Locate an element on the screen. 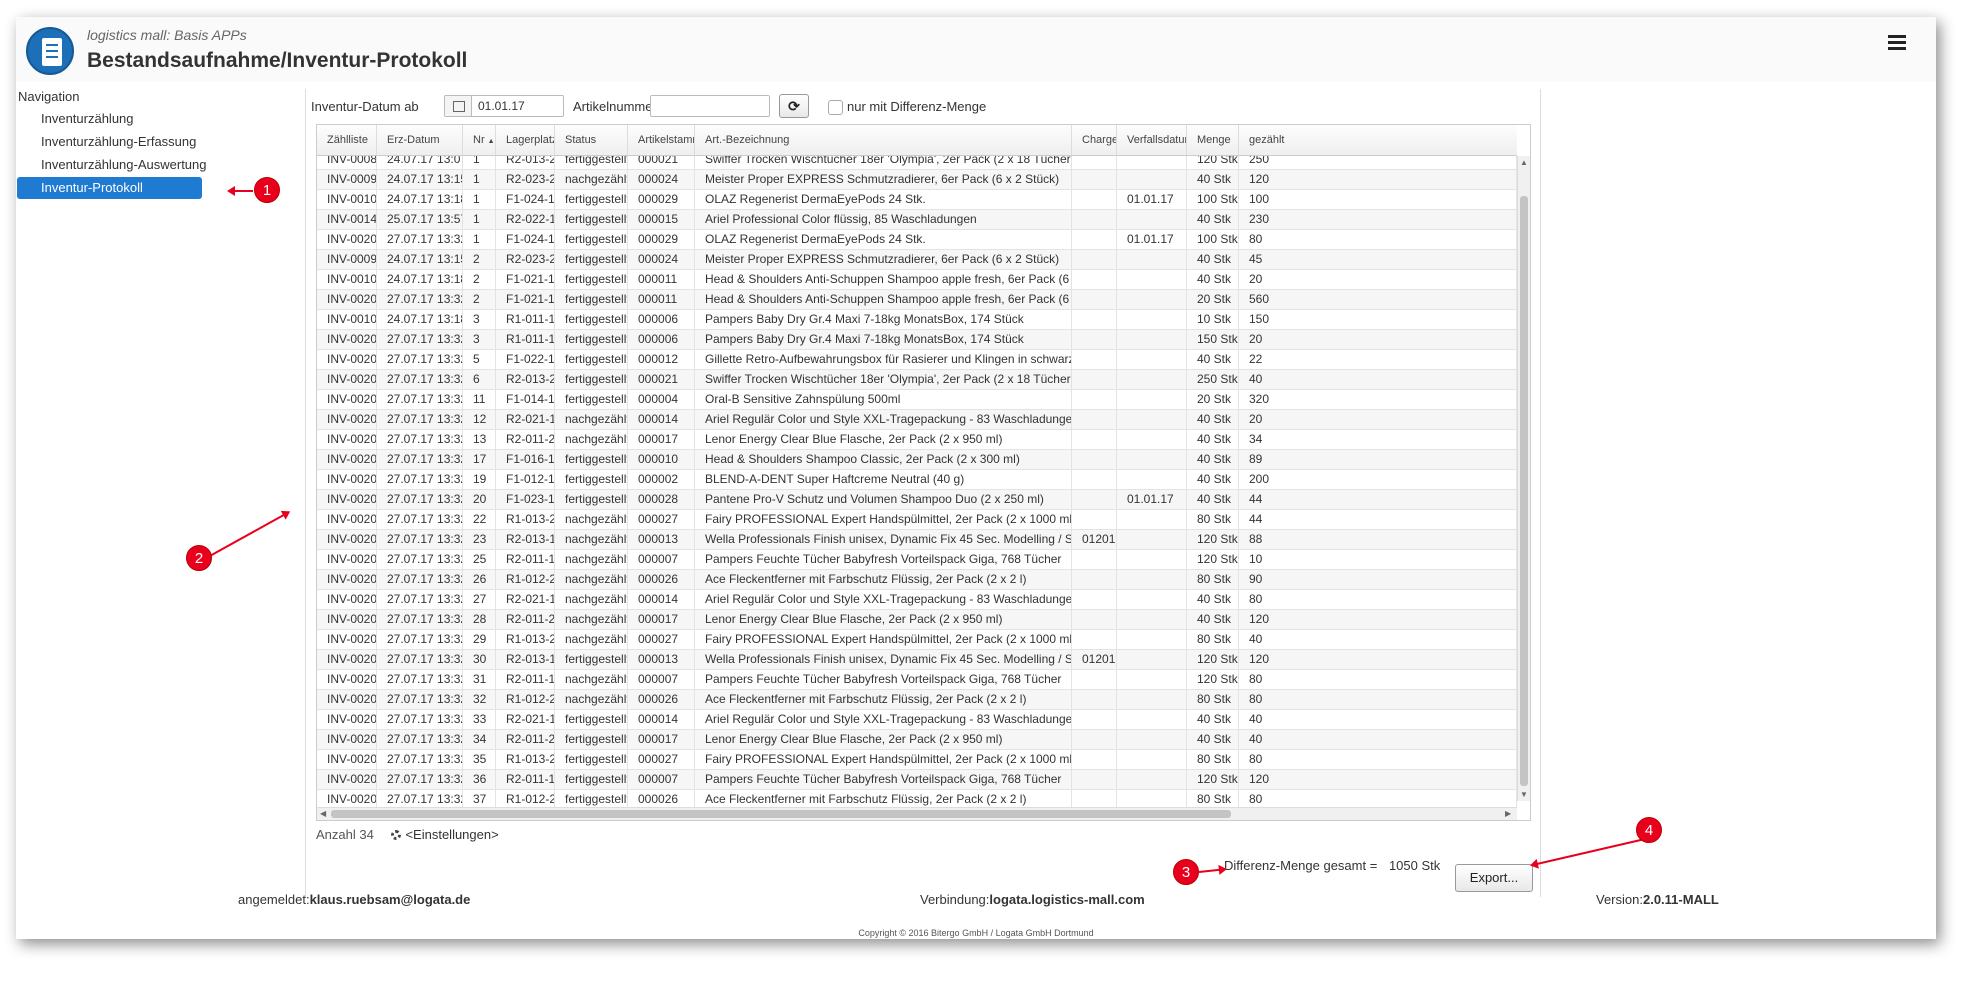  table-vertical-scrollbar: ▲ ▼ is located at coordinates (1523, 478).